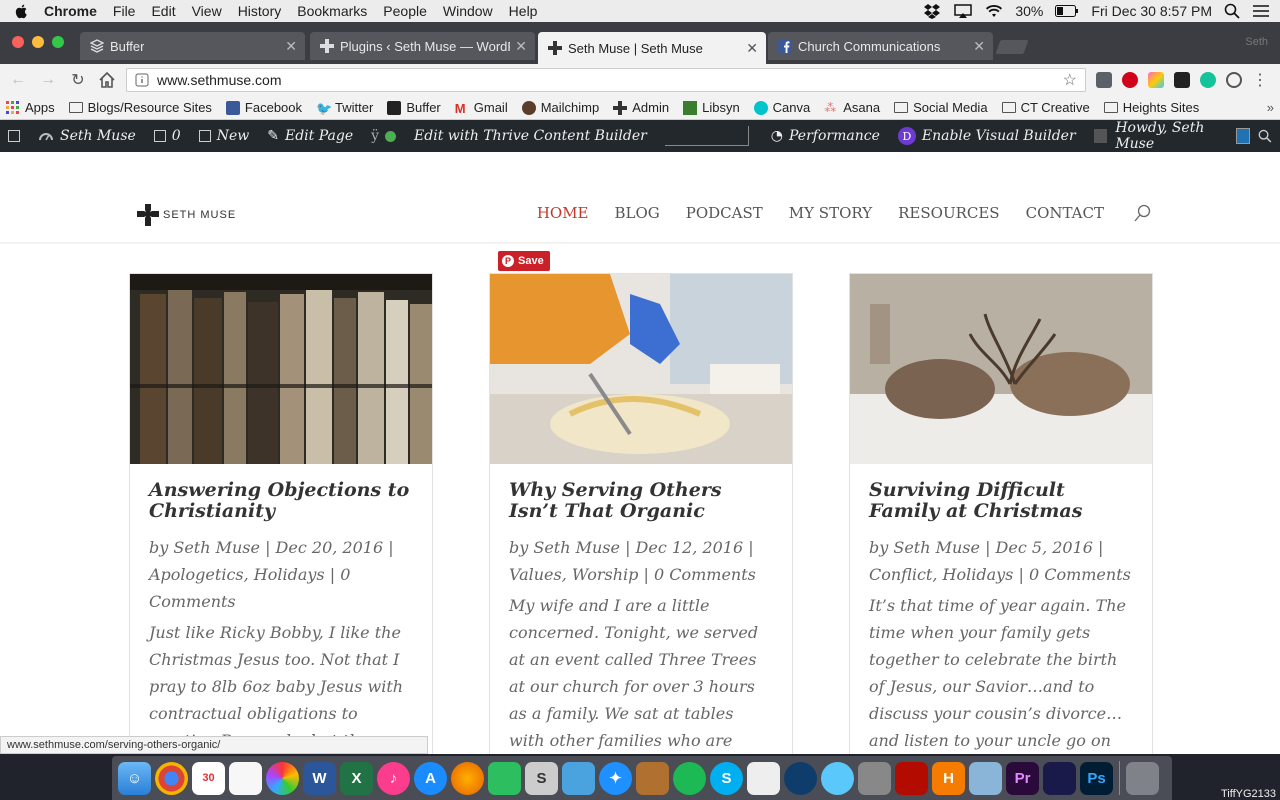  Describe the element at coordinates (281, 369) in the screenshot. I see `post-image-books` at that location.